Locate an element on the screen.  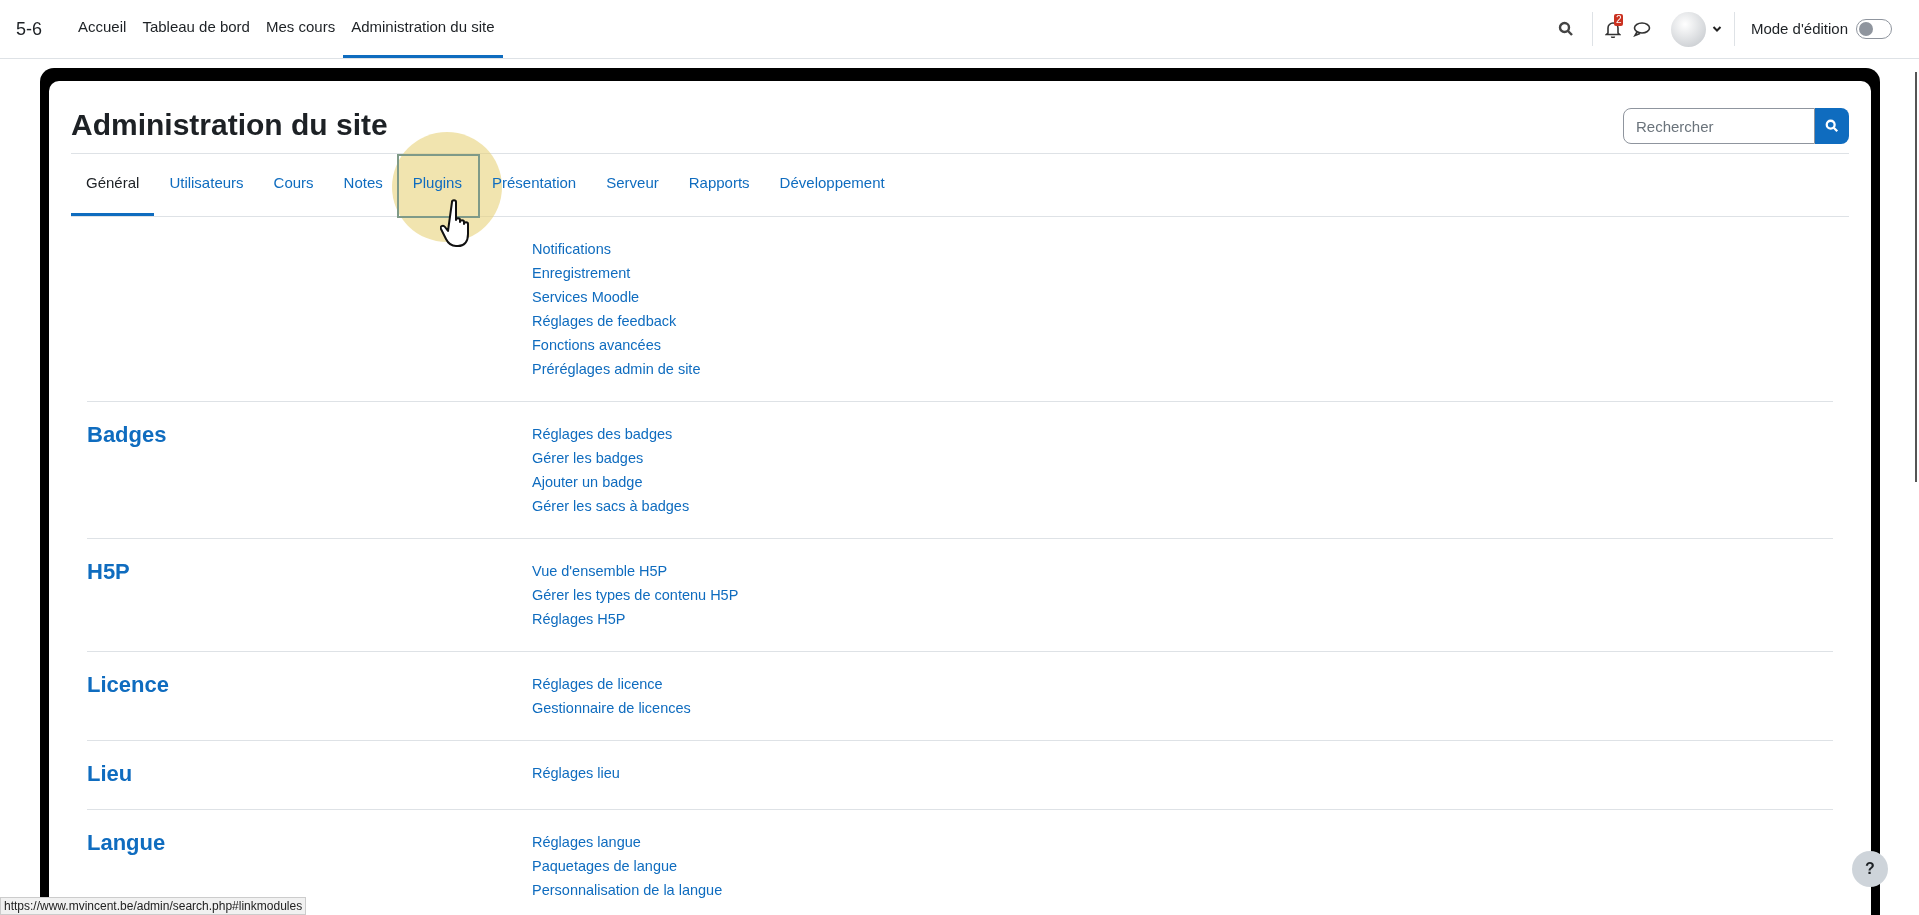
admin-link: Réglages H5P is located at coordinates (579, 618).